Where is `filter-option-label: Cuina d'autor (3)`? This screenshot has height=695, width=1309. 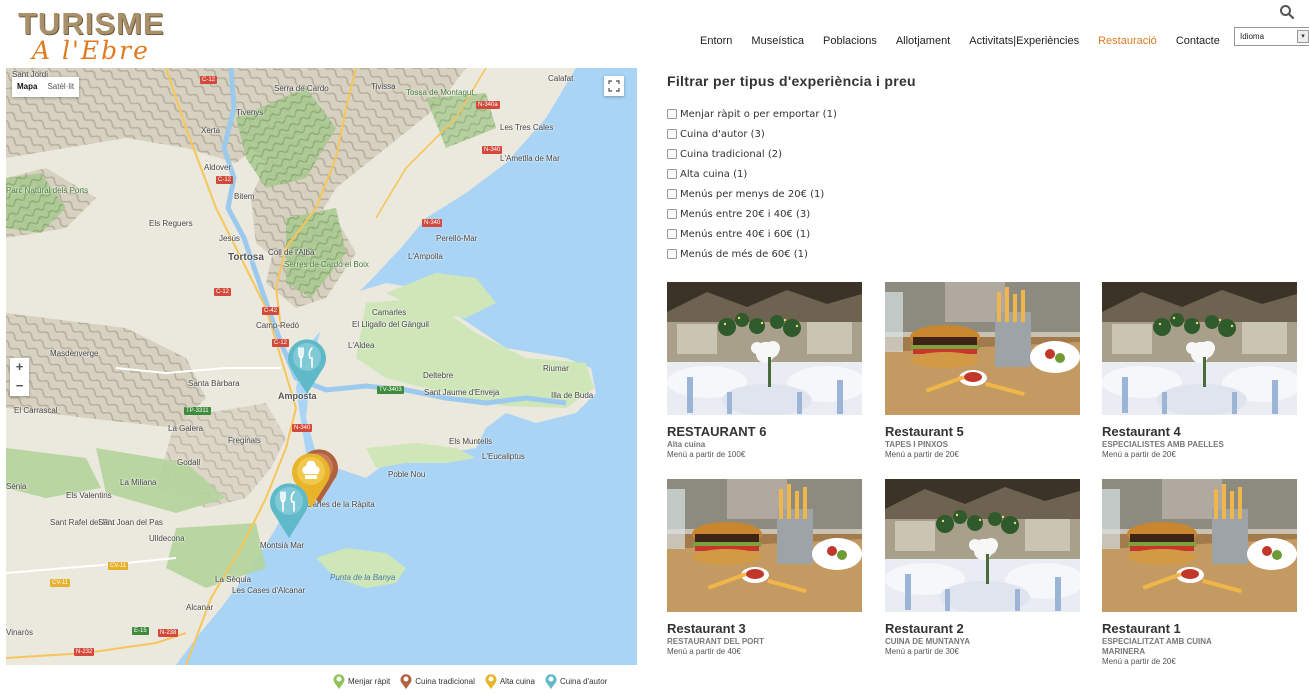
filter-option-label: Cuina d'autor (3) is located at coordinates (722, 134).